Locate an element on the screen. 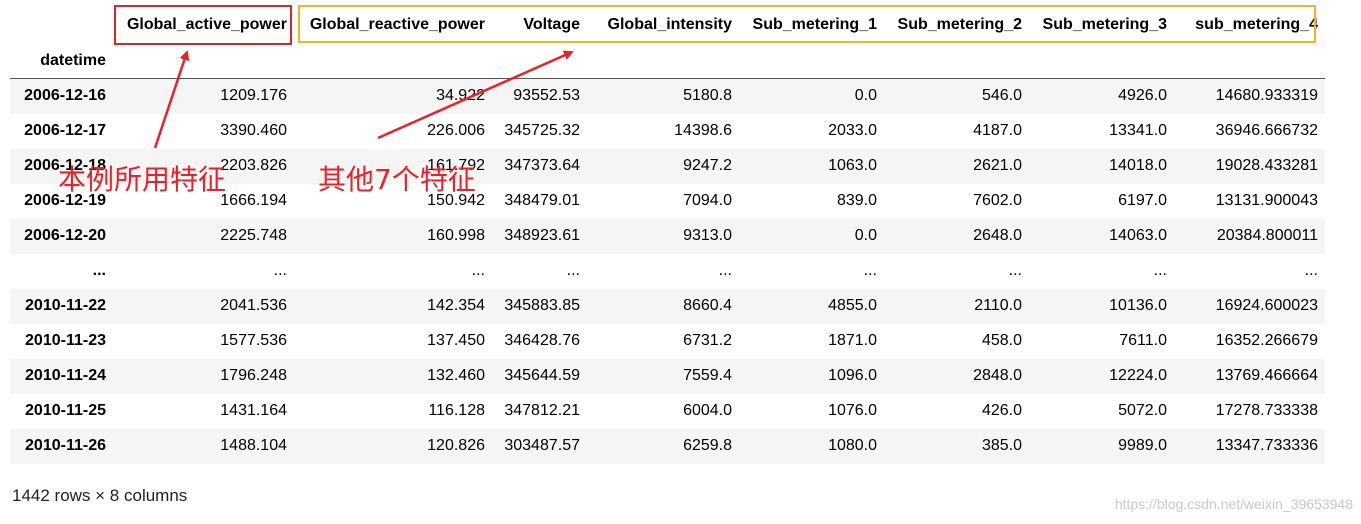 This screenshot has width=1361, height=524. table-cell: 1871.0 is located at coordinates (852, 340).